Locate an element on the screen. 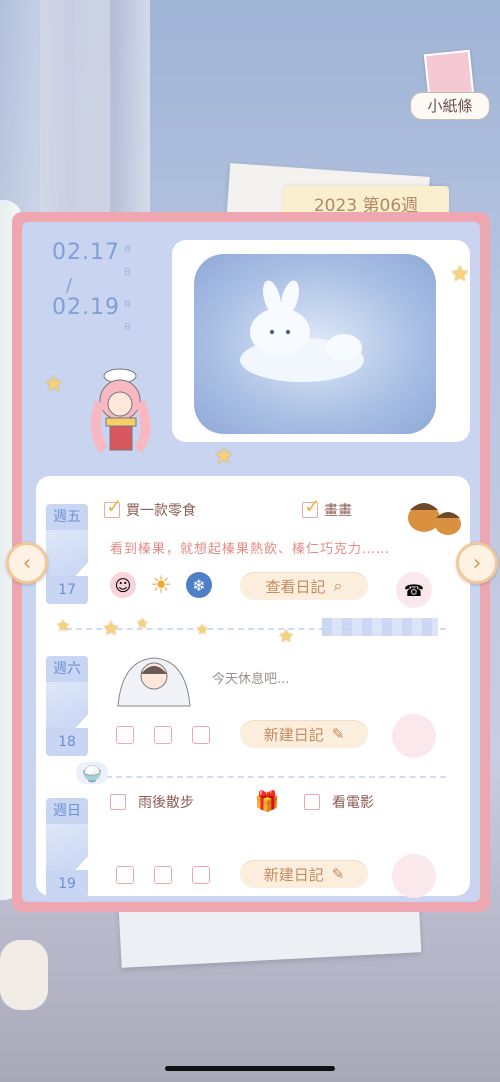  todo-label: 畫畫 is located at coordinates (338, 511).